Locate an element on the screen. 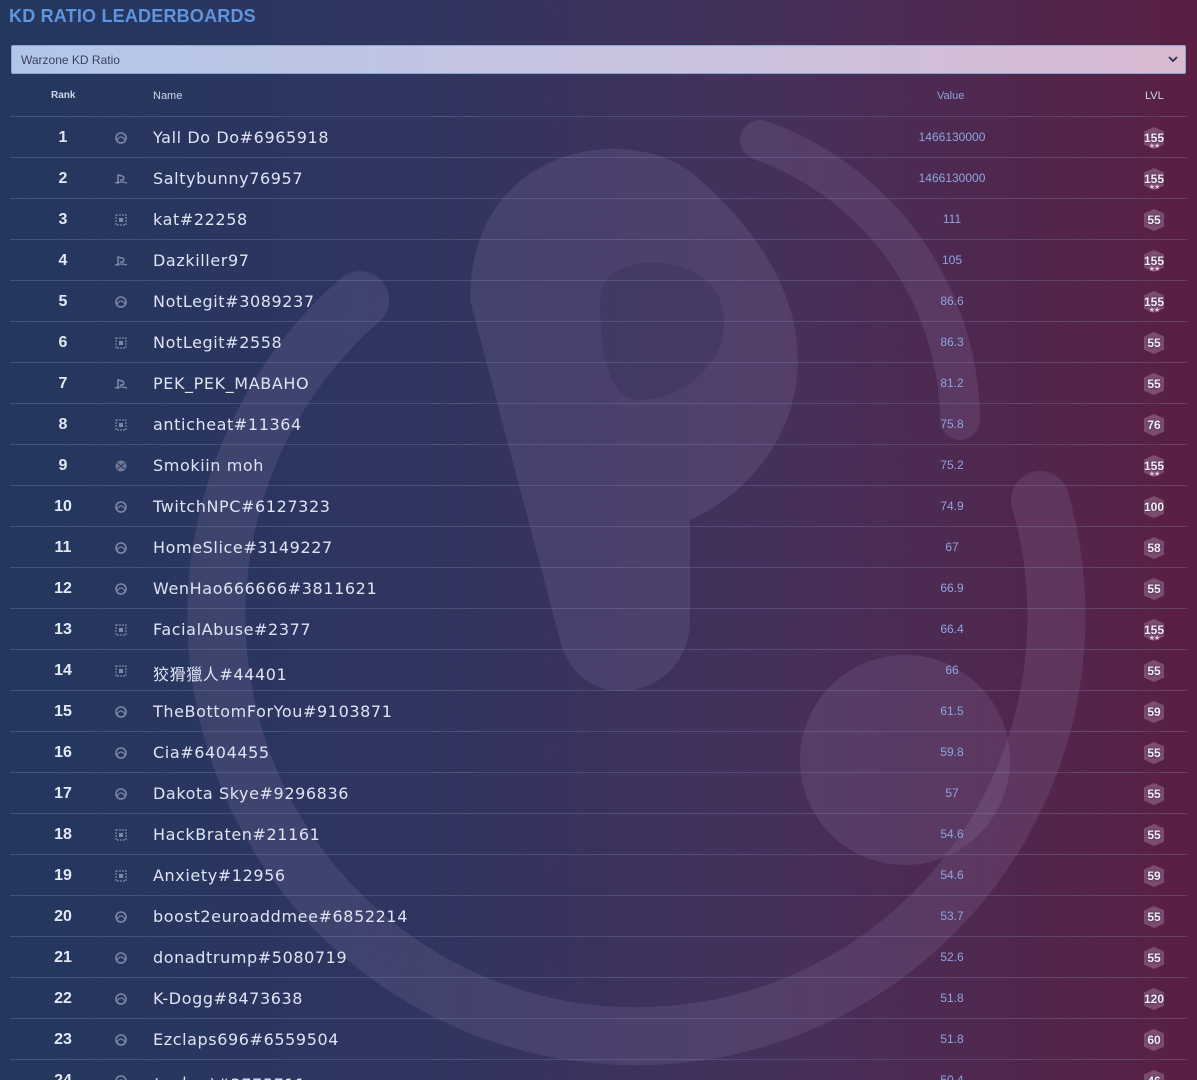  column-rank: Rank is located at coordinates (63, 95).